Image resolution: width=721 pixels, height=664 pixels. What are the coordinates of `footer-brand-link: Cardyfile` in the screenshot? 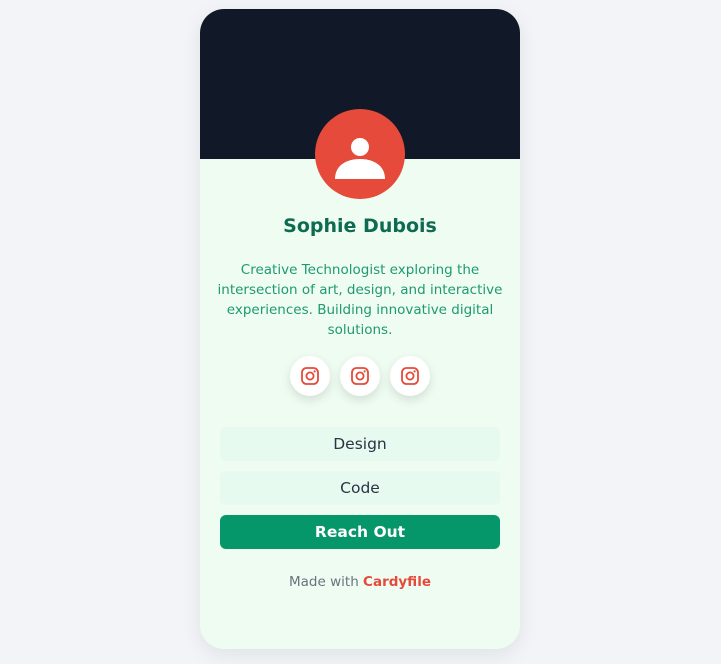 It's located at (397, 582).